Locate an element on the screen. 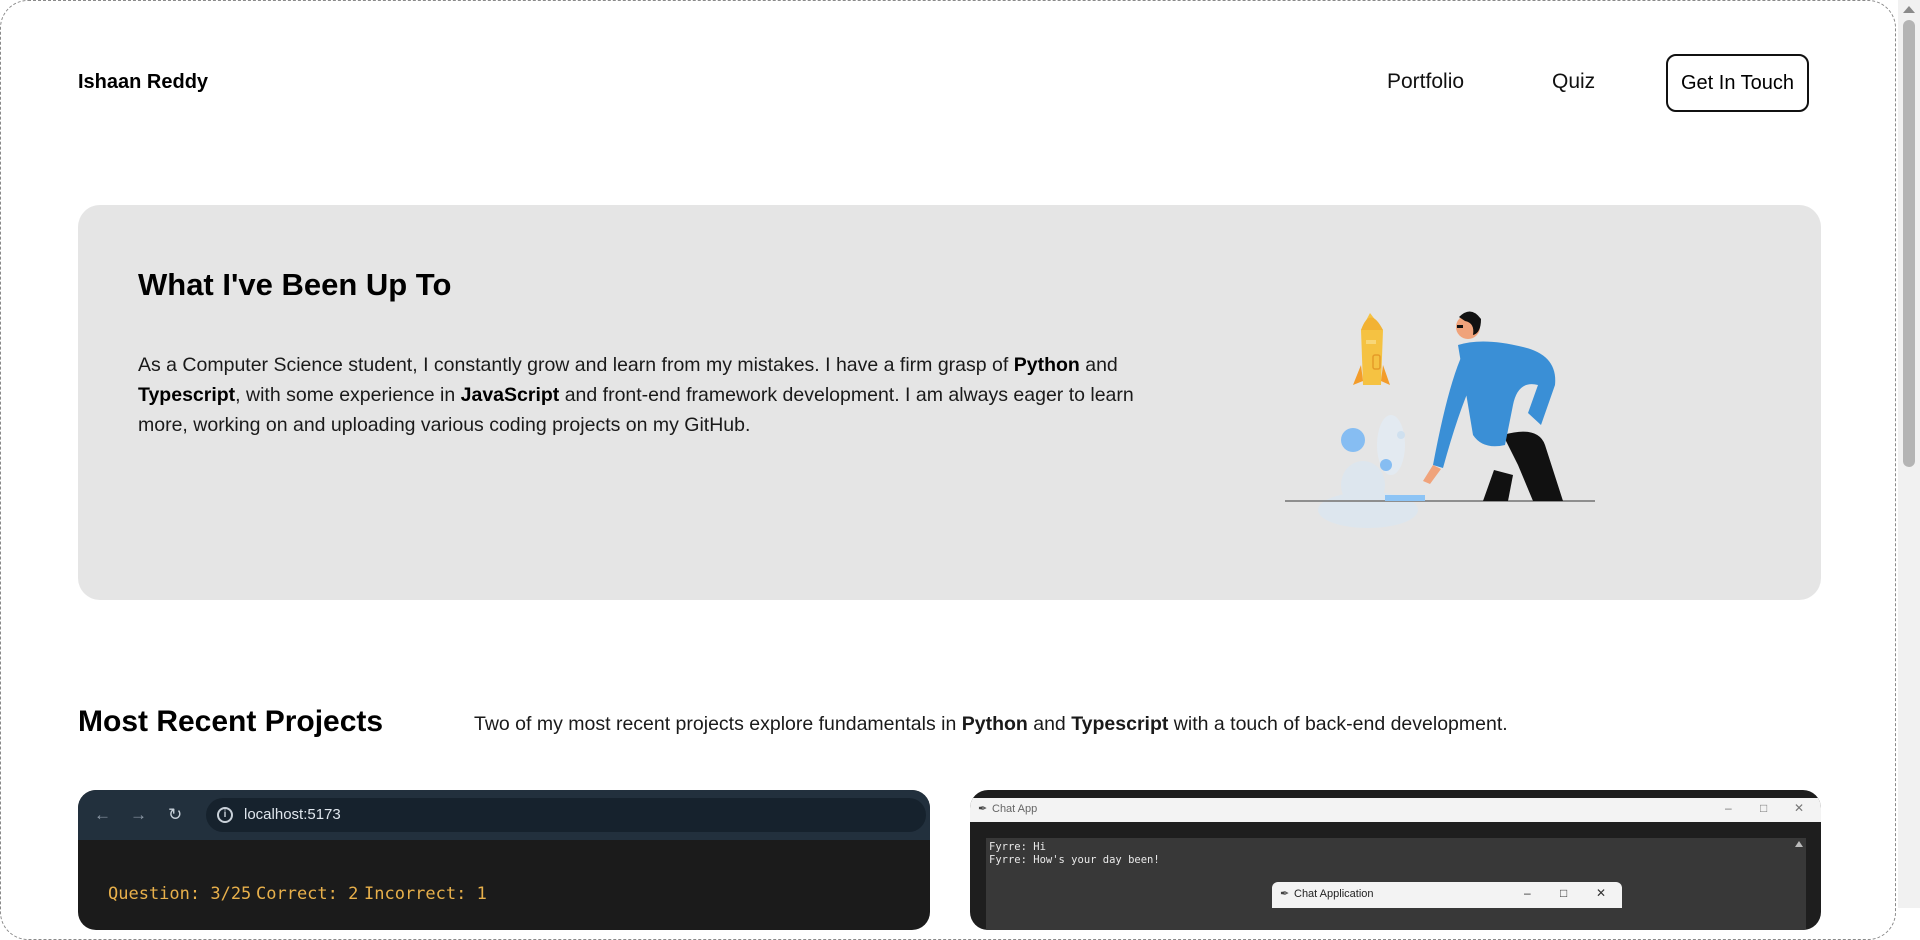 The image size is (1920, 940). incorrect-count: Incorrect: 1 is located at coordinates (425, 894).